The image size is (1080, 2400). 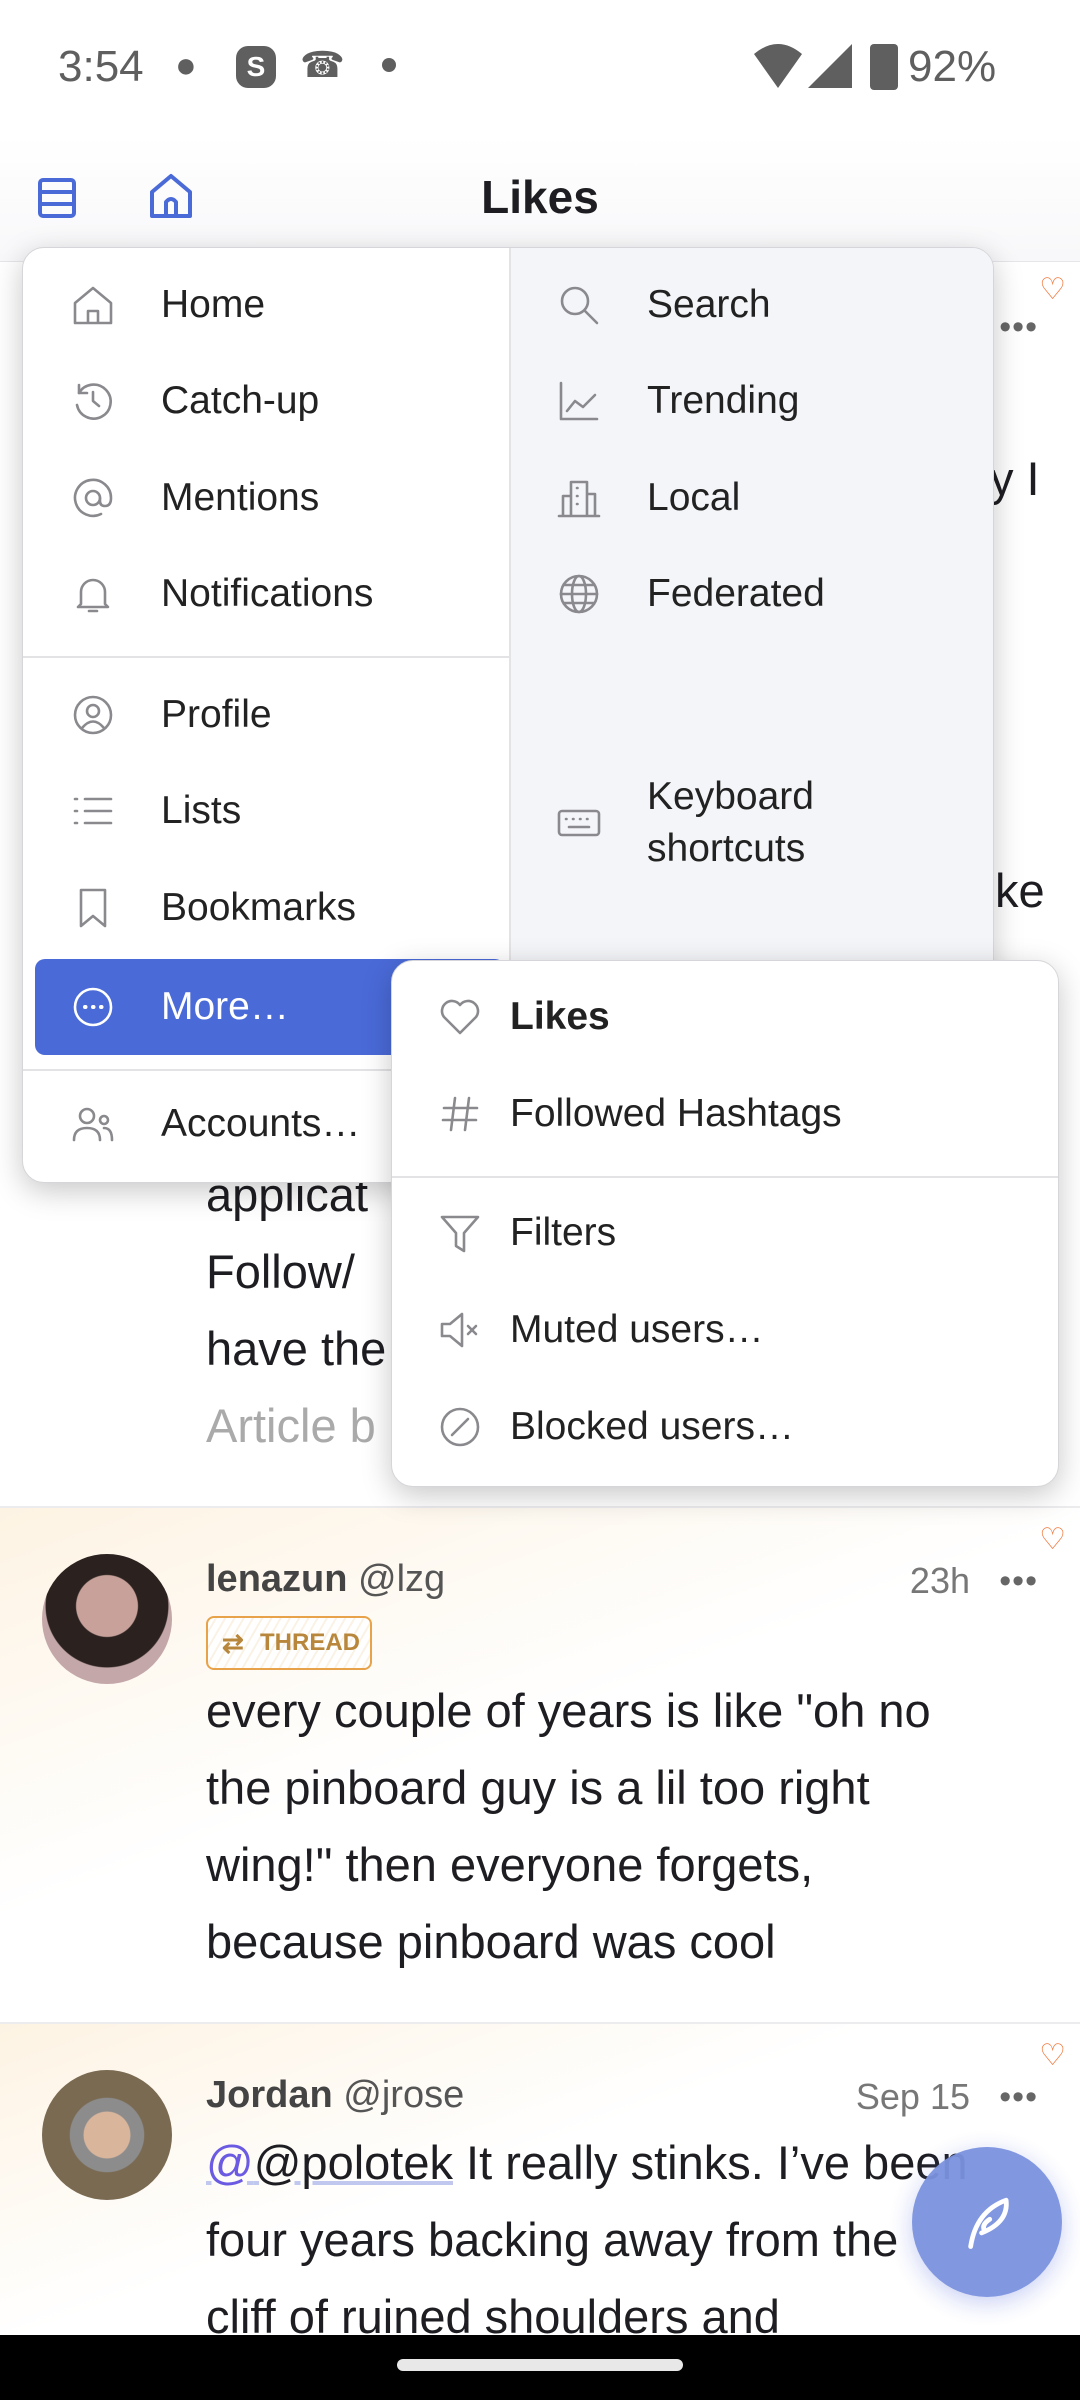 What do you see at coordinates (504, 1233) in the screenshot?
I see `submenu-item-filters: Filters` at bounding box center [504, 1233].